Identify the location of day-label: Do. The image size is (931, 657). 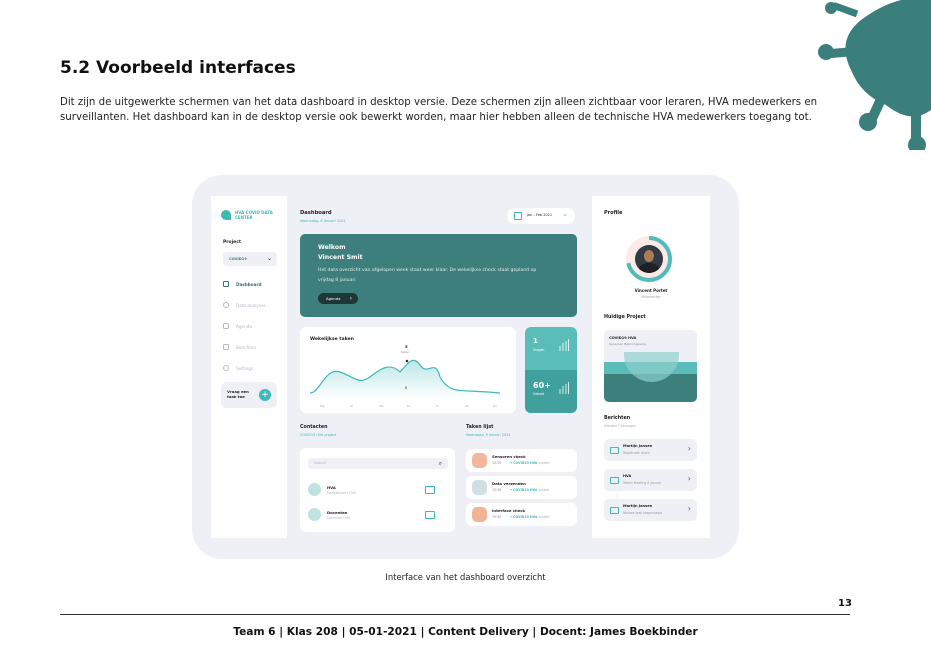
(409, 406).